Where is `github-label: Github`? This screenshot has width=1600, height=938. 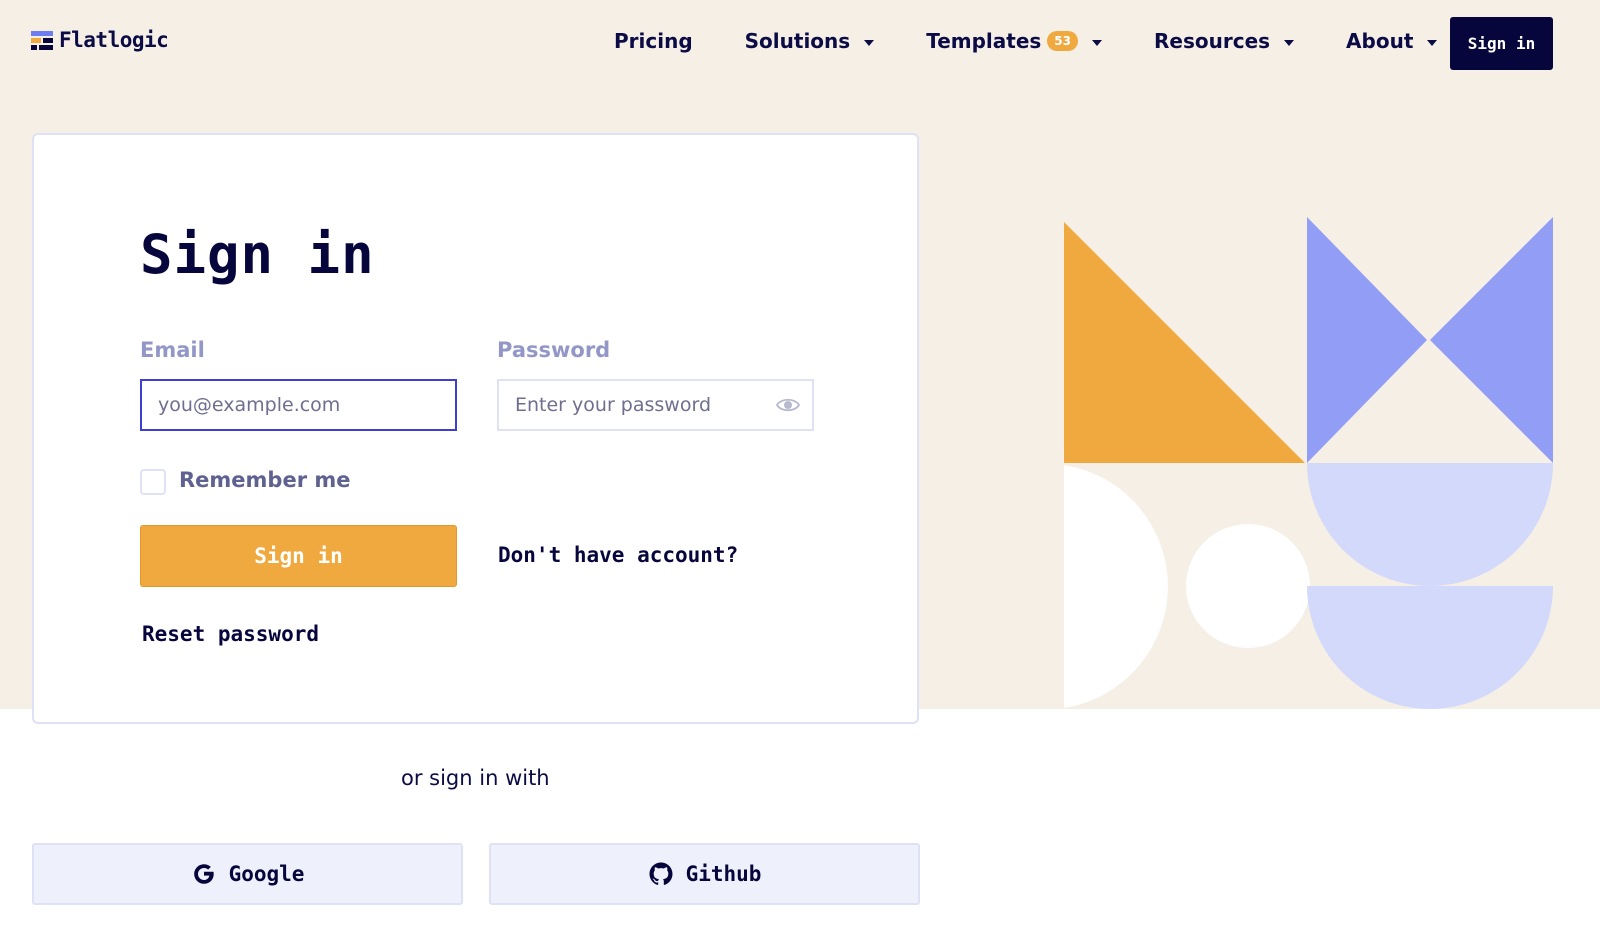 github-label: Github is located at coordinates (723, 874).